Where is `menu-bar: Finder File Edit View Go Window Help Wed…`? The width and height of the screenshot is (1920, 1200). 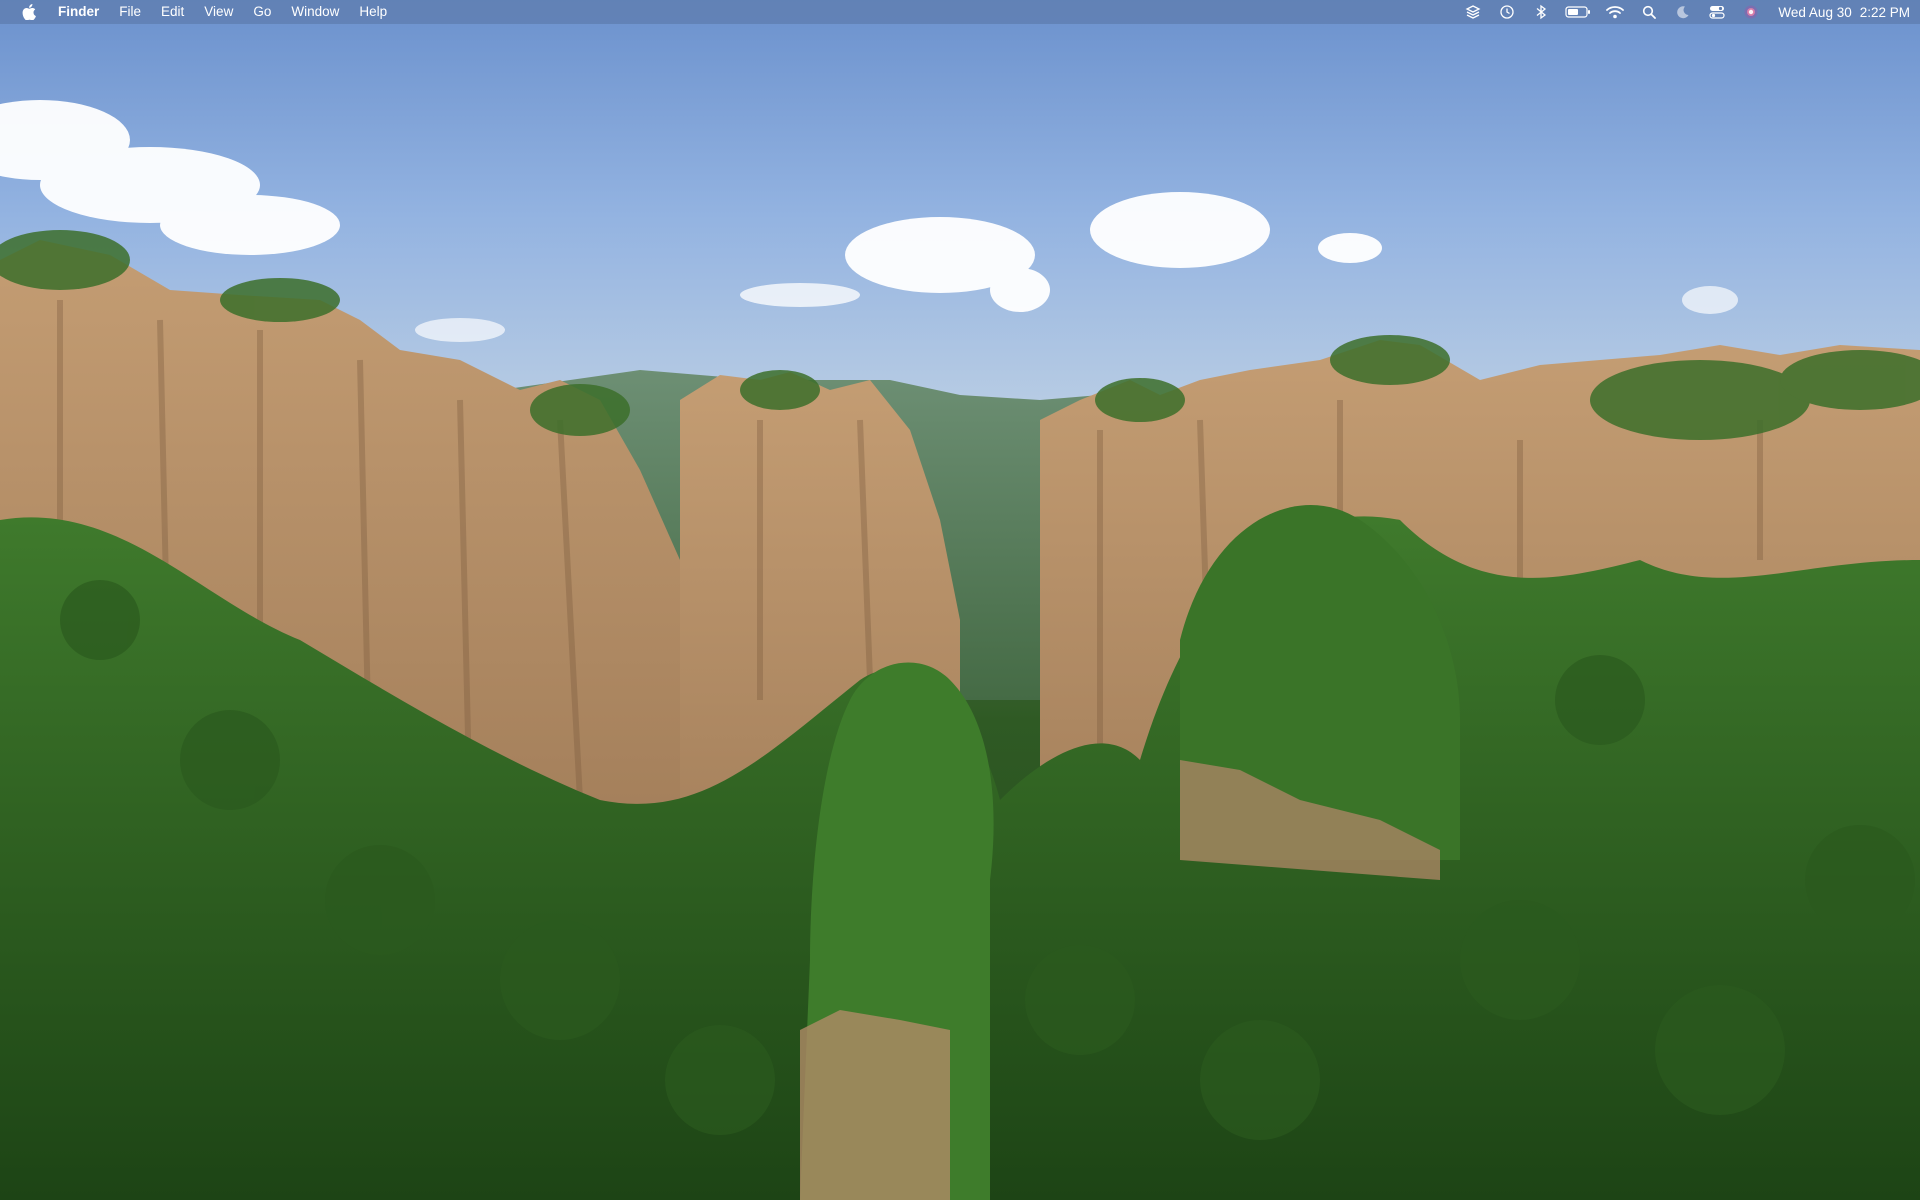 menu-bar: Finder File Edit View Go Window Help Wed… is located at coordinates (960, 12).